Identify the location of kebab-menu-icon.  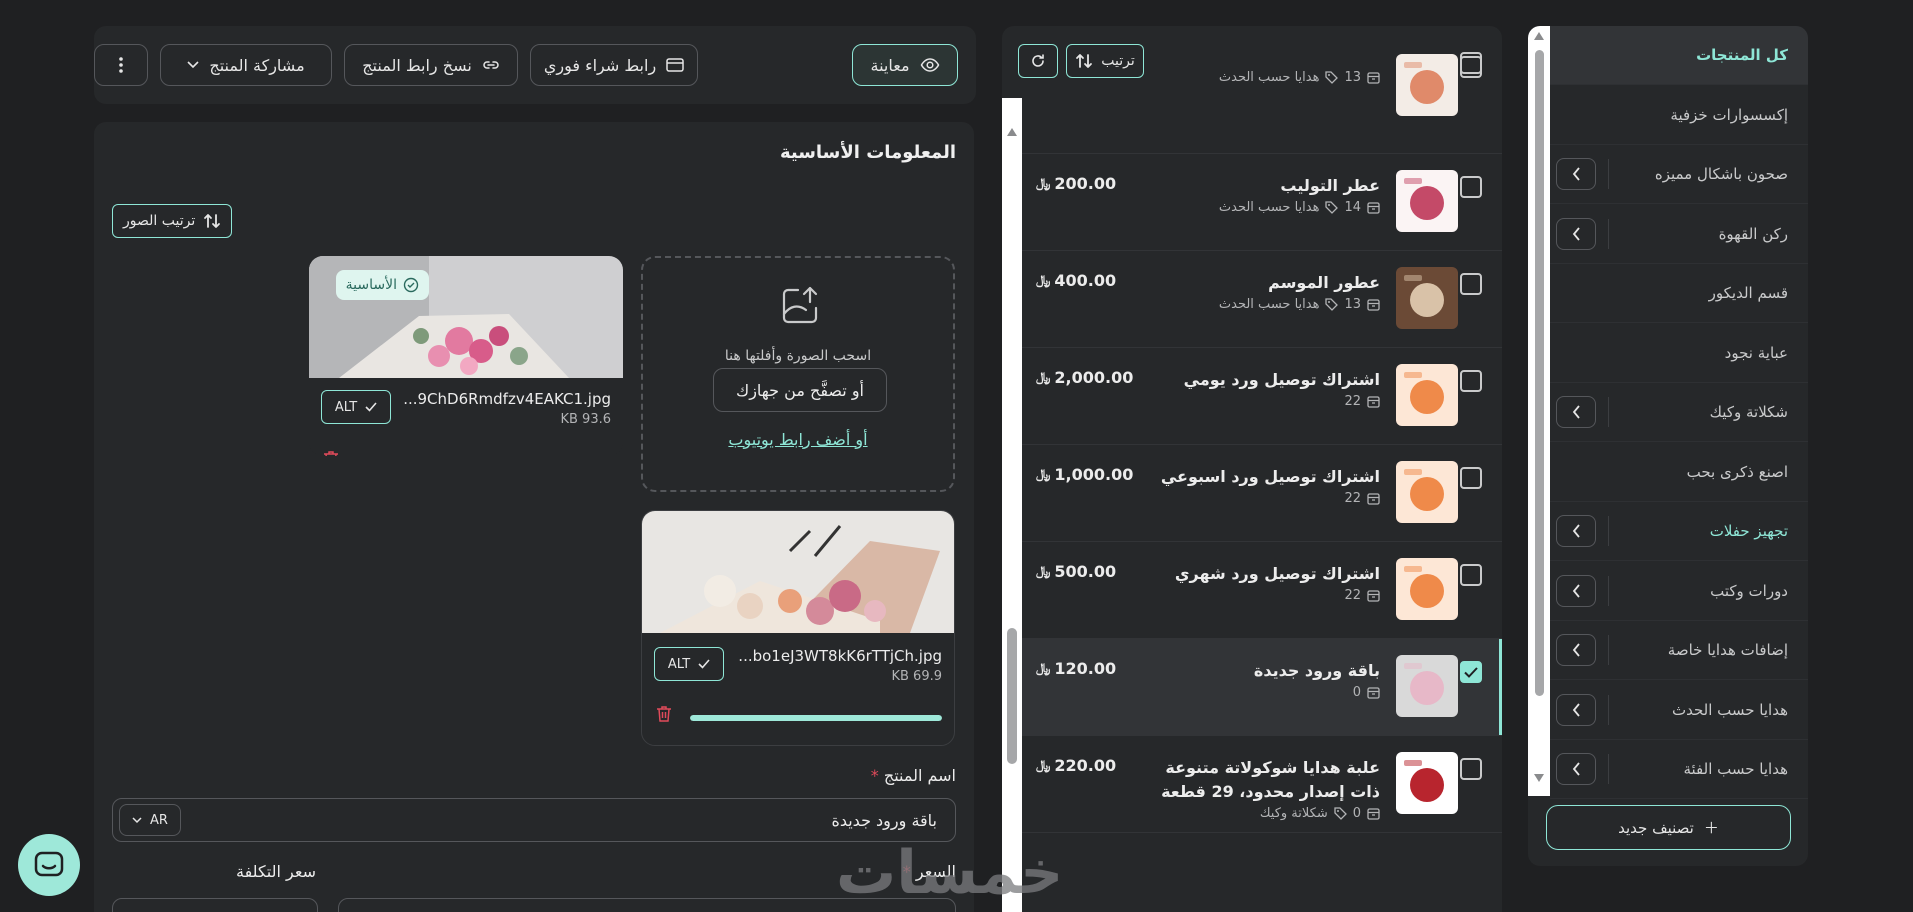
(121, 65).